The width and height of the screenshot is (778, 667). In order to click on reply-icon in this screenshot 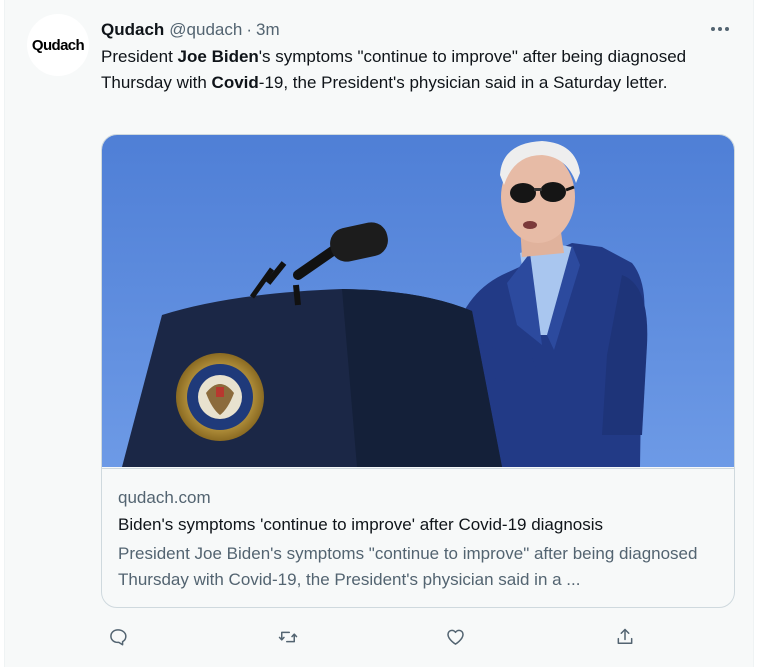, I will do `click(118, 637)`.